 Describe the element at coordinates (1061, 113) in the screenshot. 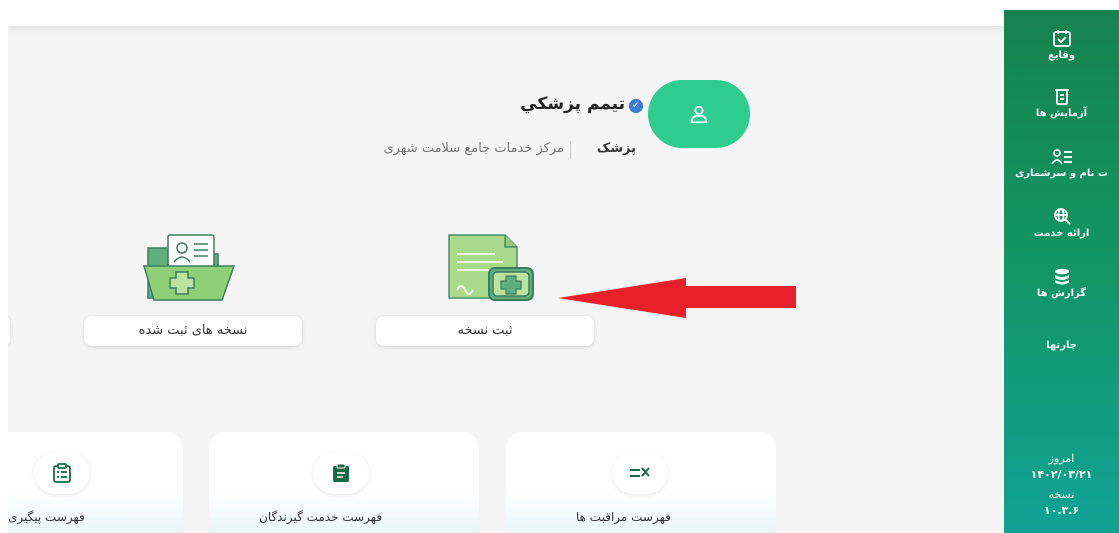

I see `sidebar-item-label: آزمایش ها` at that location.